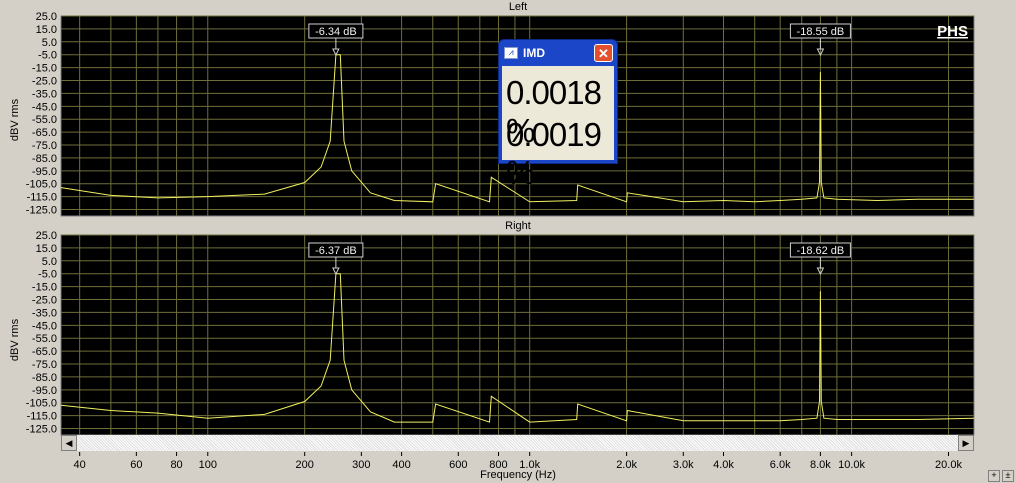  I want to click on imd-titlebar: ⩘ IMD ✕, so click(558, 53).